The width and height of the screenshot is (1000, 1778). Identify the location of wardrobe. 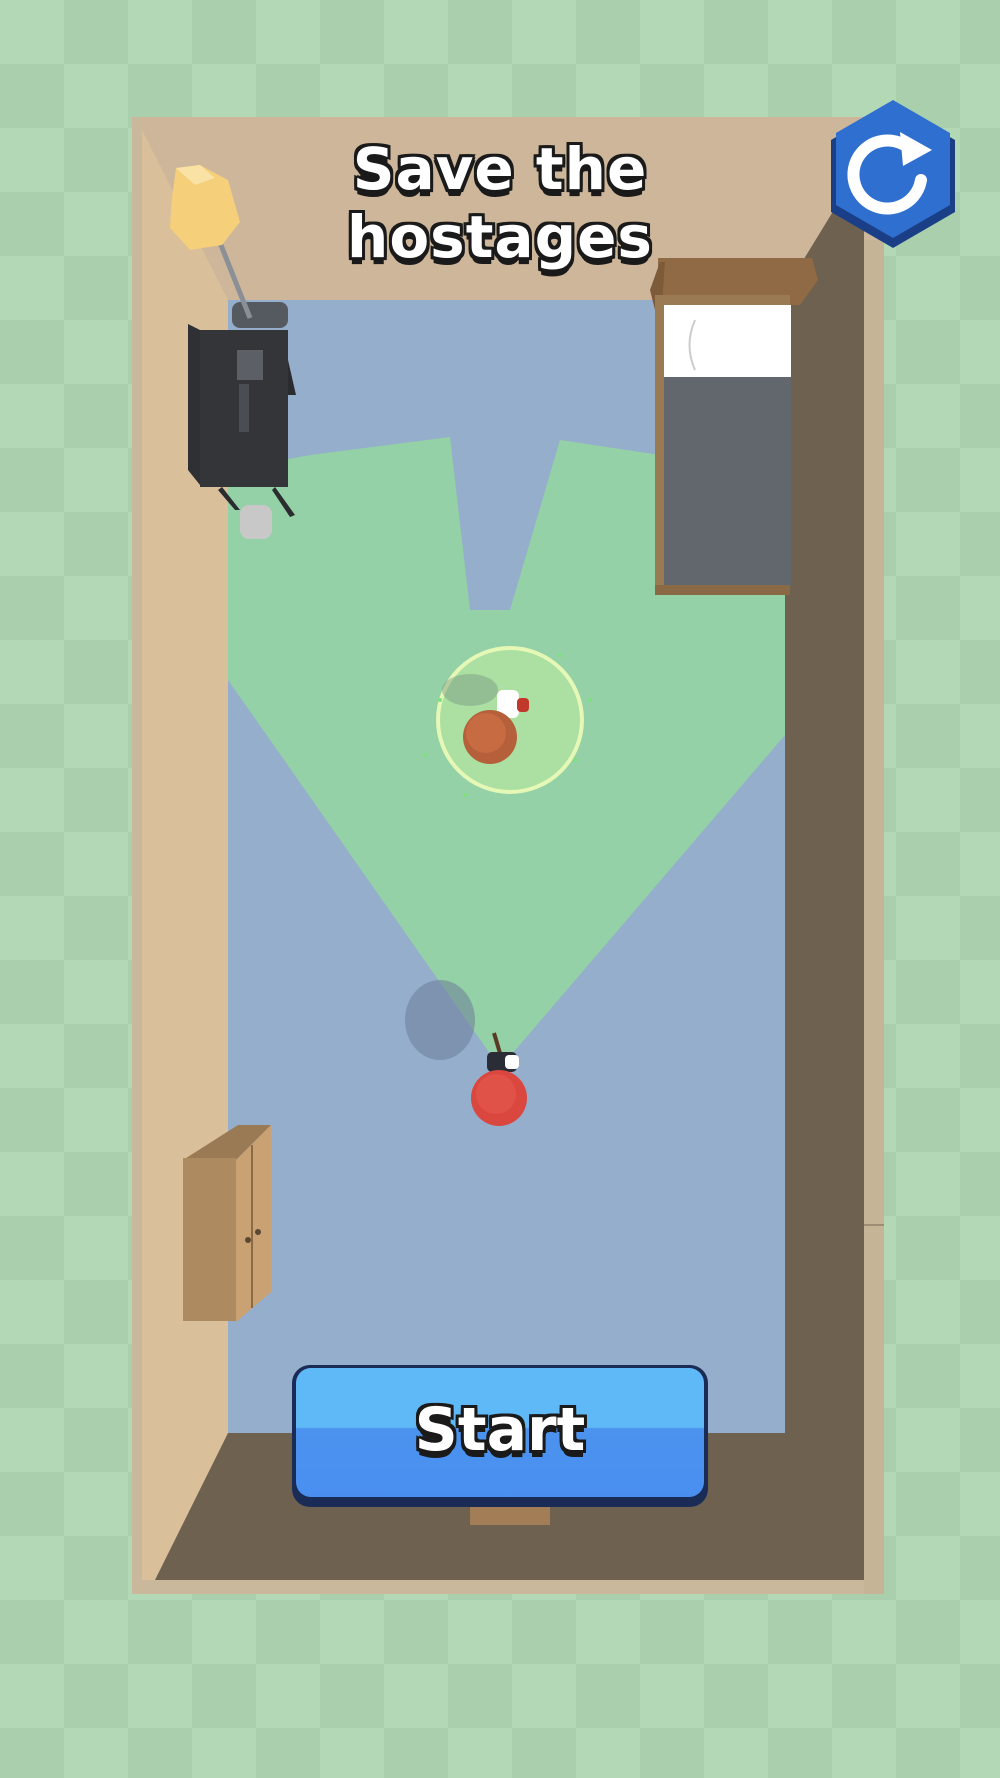
(227, 1223).